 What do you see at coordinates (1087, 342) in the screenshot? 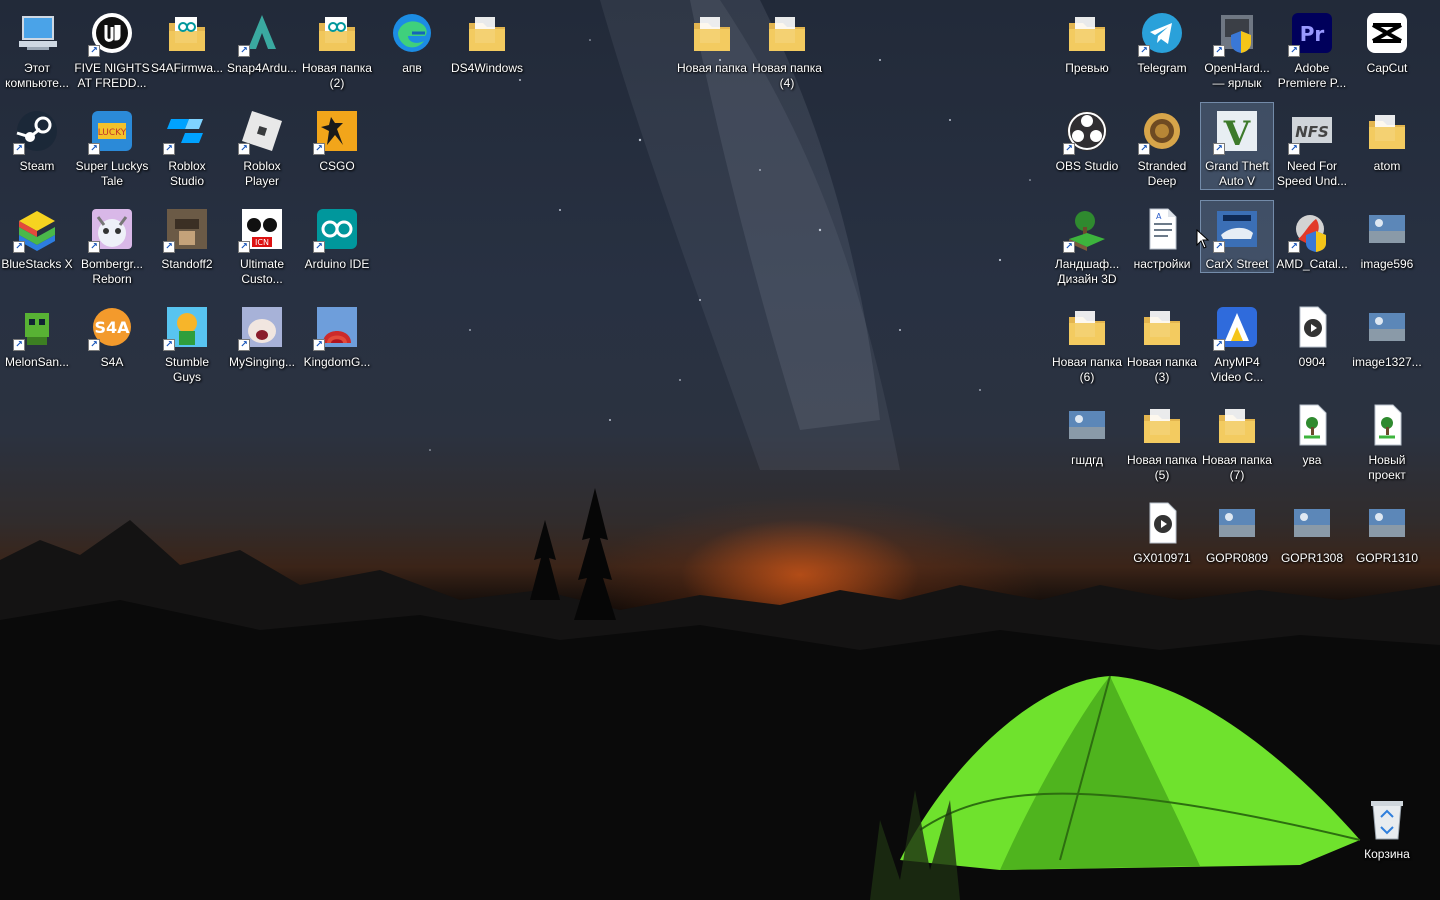
I see `desktop-icon-folder: Новая папка (6)` at bounding box center [1087, 342].